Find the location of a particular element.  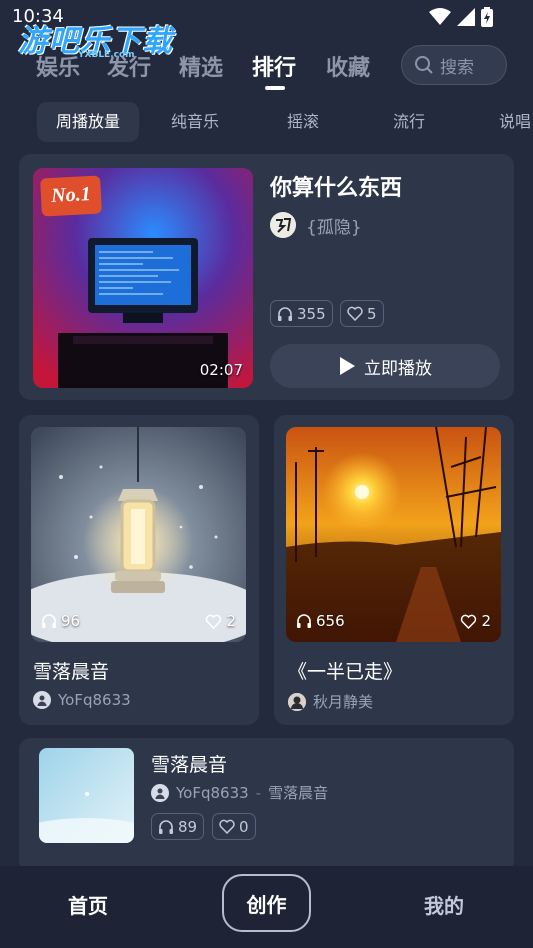

track-author: YoFq8633 - 雪落晨音 is located at coordinates (239, 792).